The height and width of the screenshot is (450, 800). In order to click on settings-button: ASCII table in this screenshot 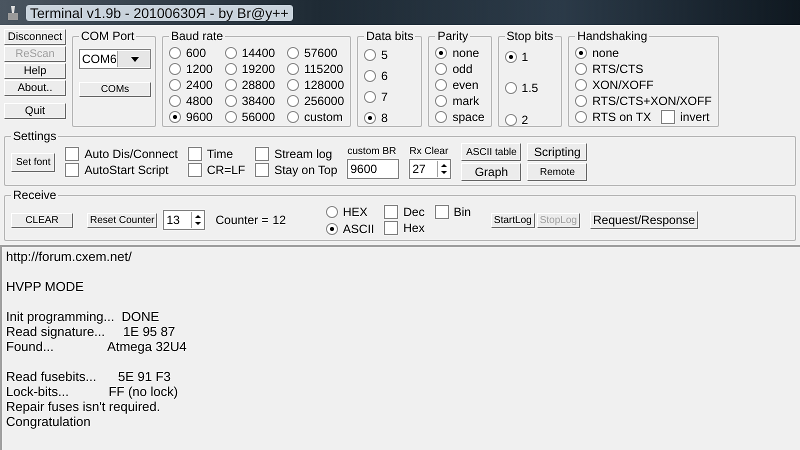, I will do `click(491, 152)`.